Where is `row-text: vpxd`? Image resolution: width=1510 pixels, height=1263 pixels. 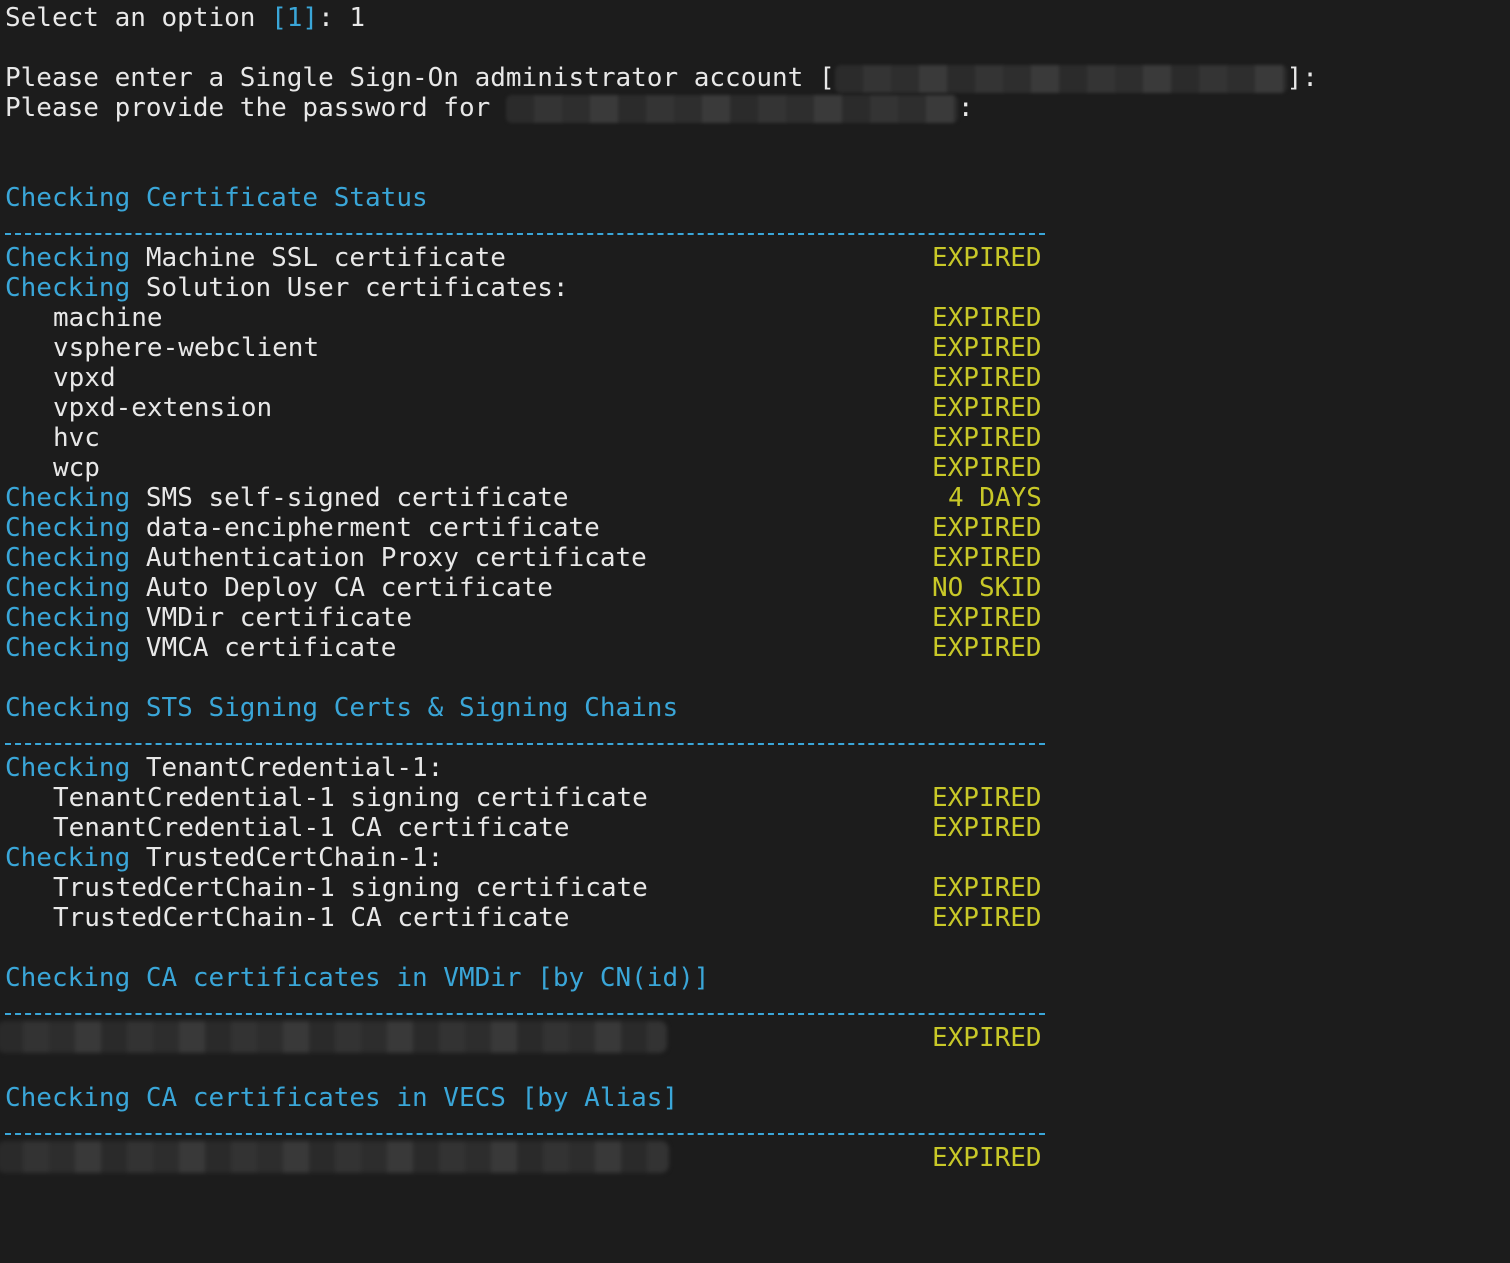 row-text: vpxd is located at coordinates (84, 378).